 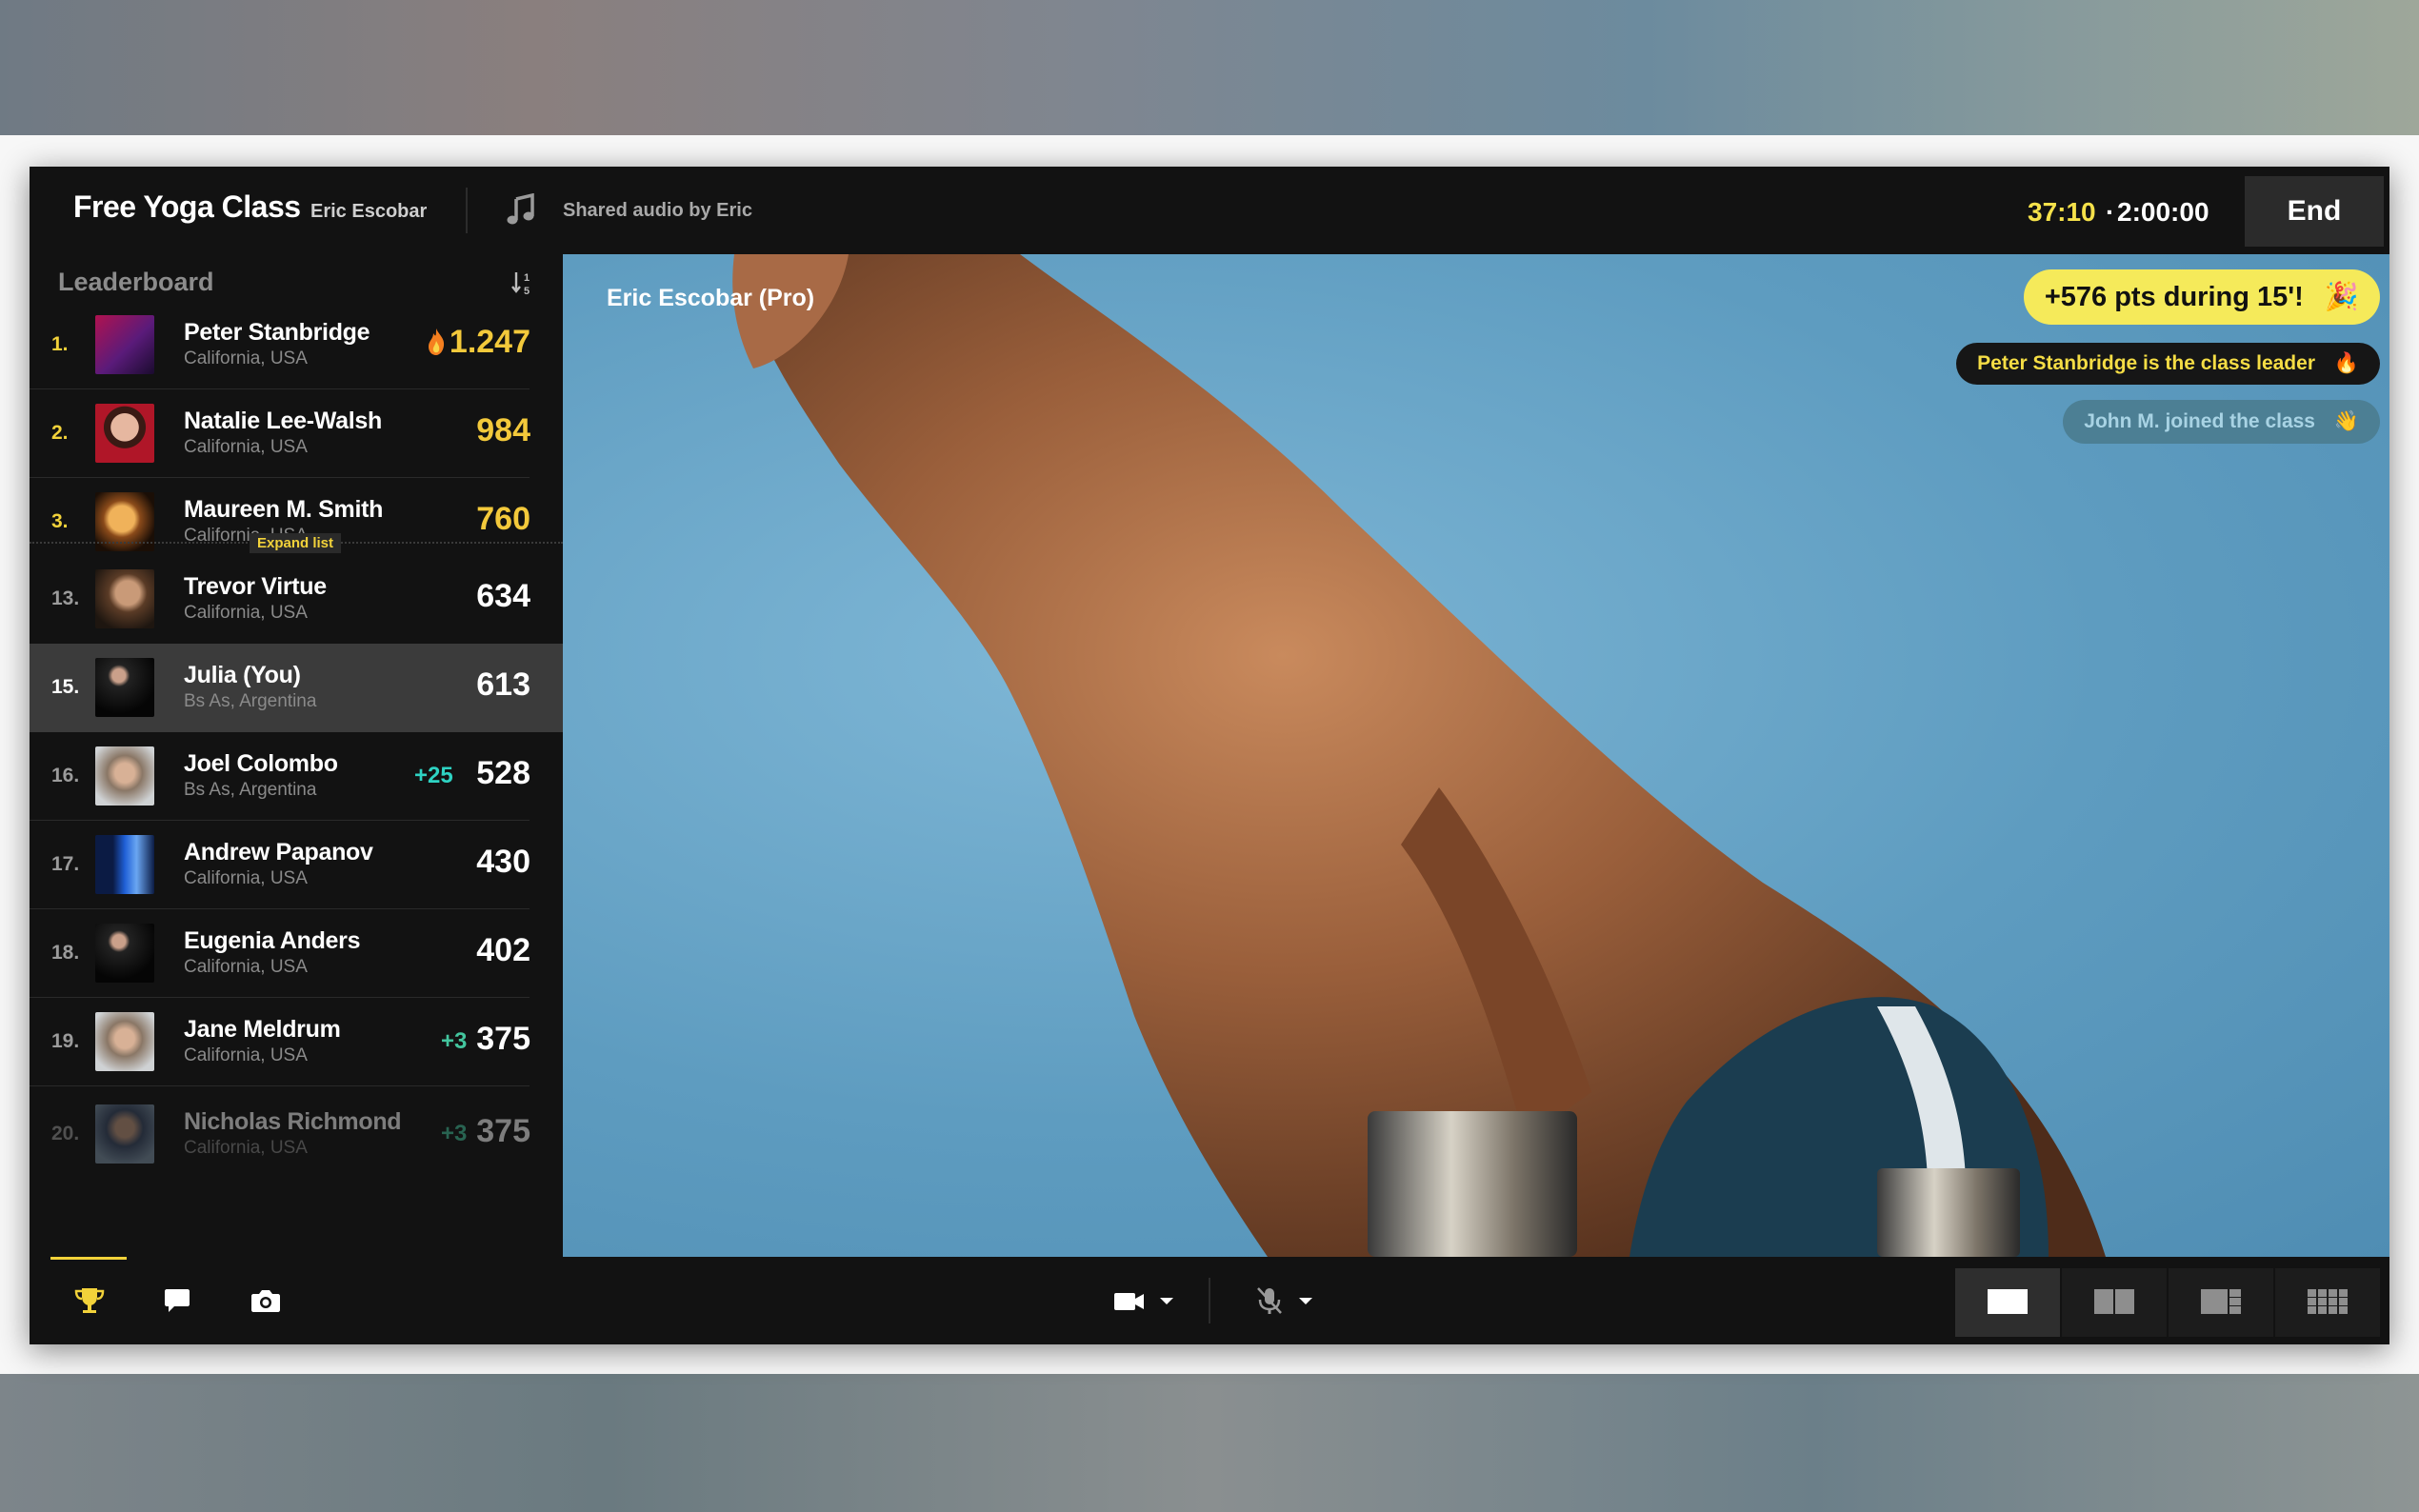 I want to click on layout-spotlight-button, so click(x=2221, y=1302).